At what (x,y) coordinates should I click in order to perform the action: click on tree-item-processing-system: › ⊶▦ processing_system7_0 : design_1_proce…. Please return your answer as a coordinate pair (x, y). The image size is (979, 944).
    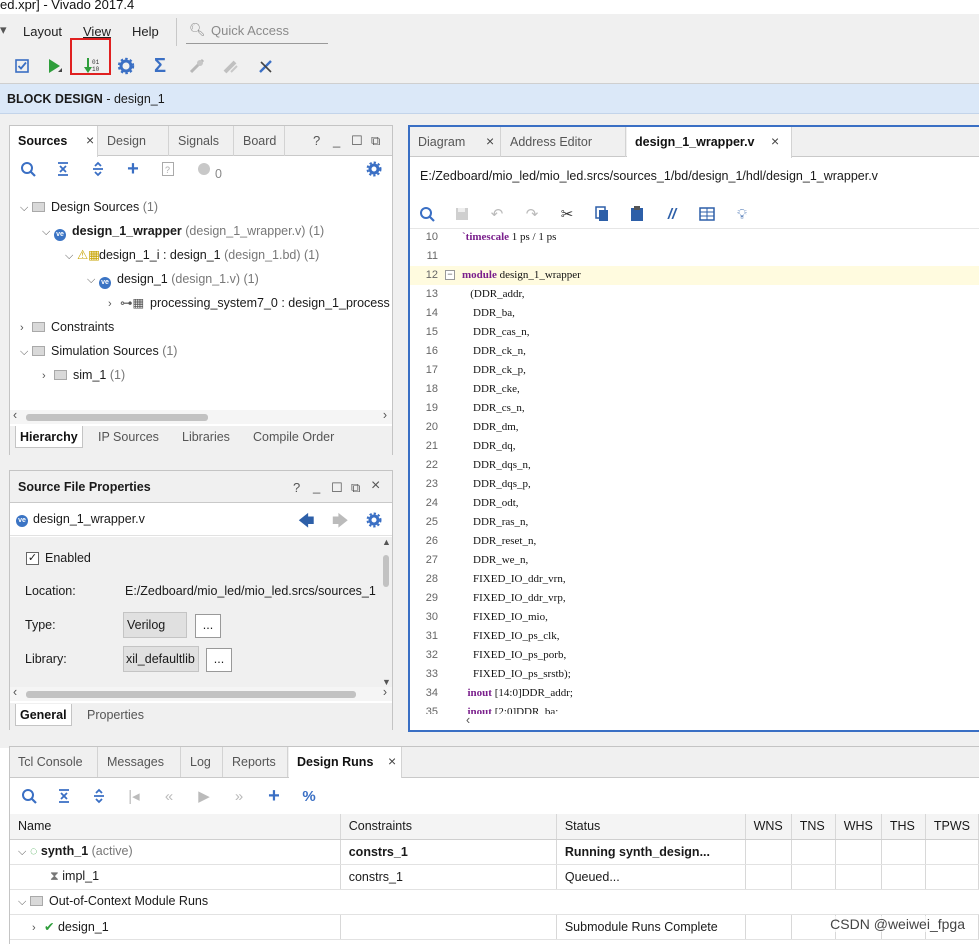
    Looking at the image, I should click on (250, 303).